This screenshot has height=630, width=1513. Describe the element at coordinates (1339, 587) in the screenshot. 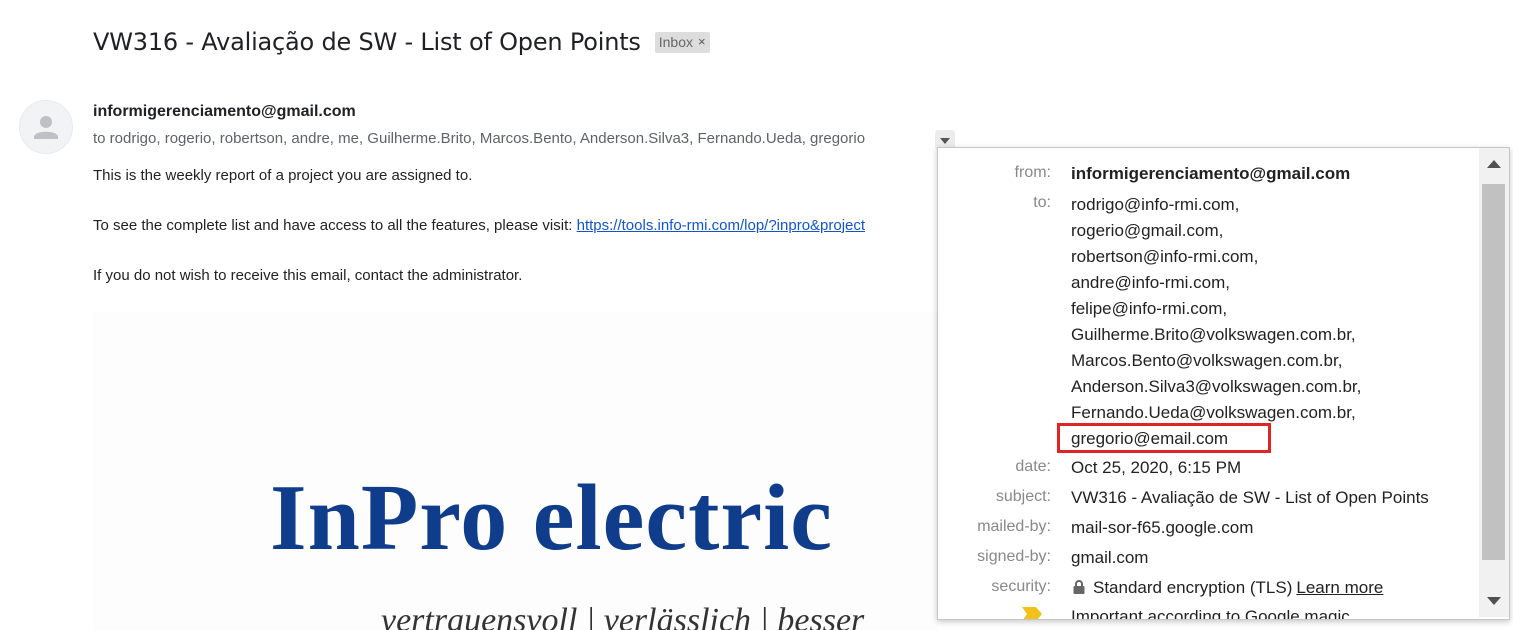

I see `learn-more-link: Learn more` at that location.